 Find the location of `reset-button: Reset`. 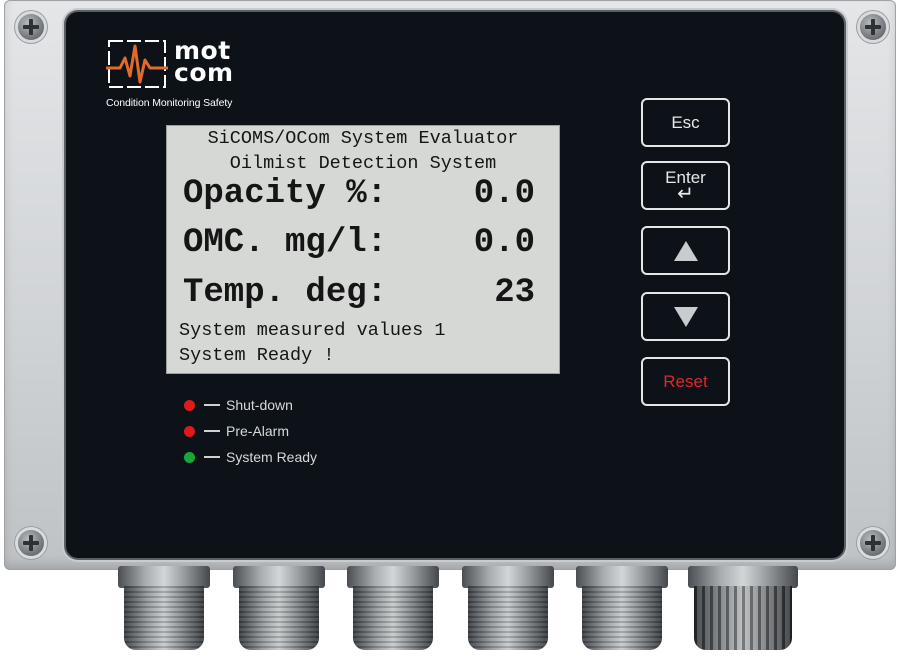

reset-button: Reset is located at coordinates (685, 381).